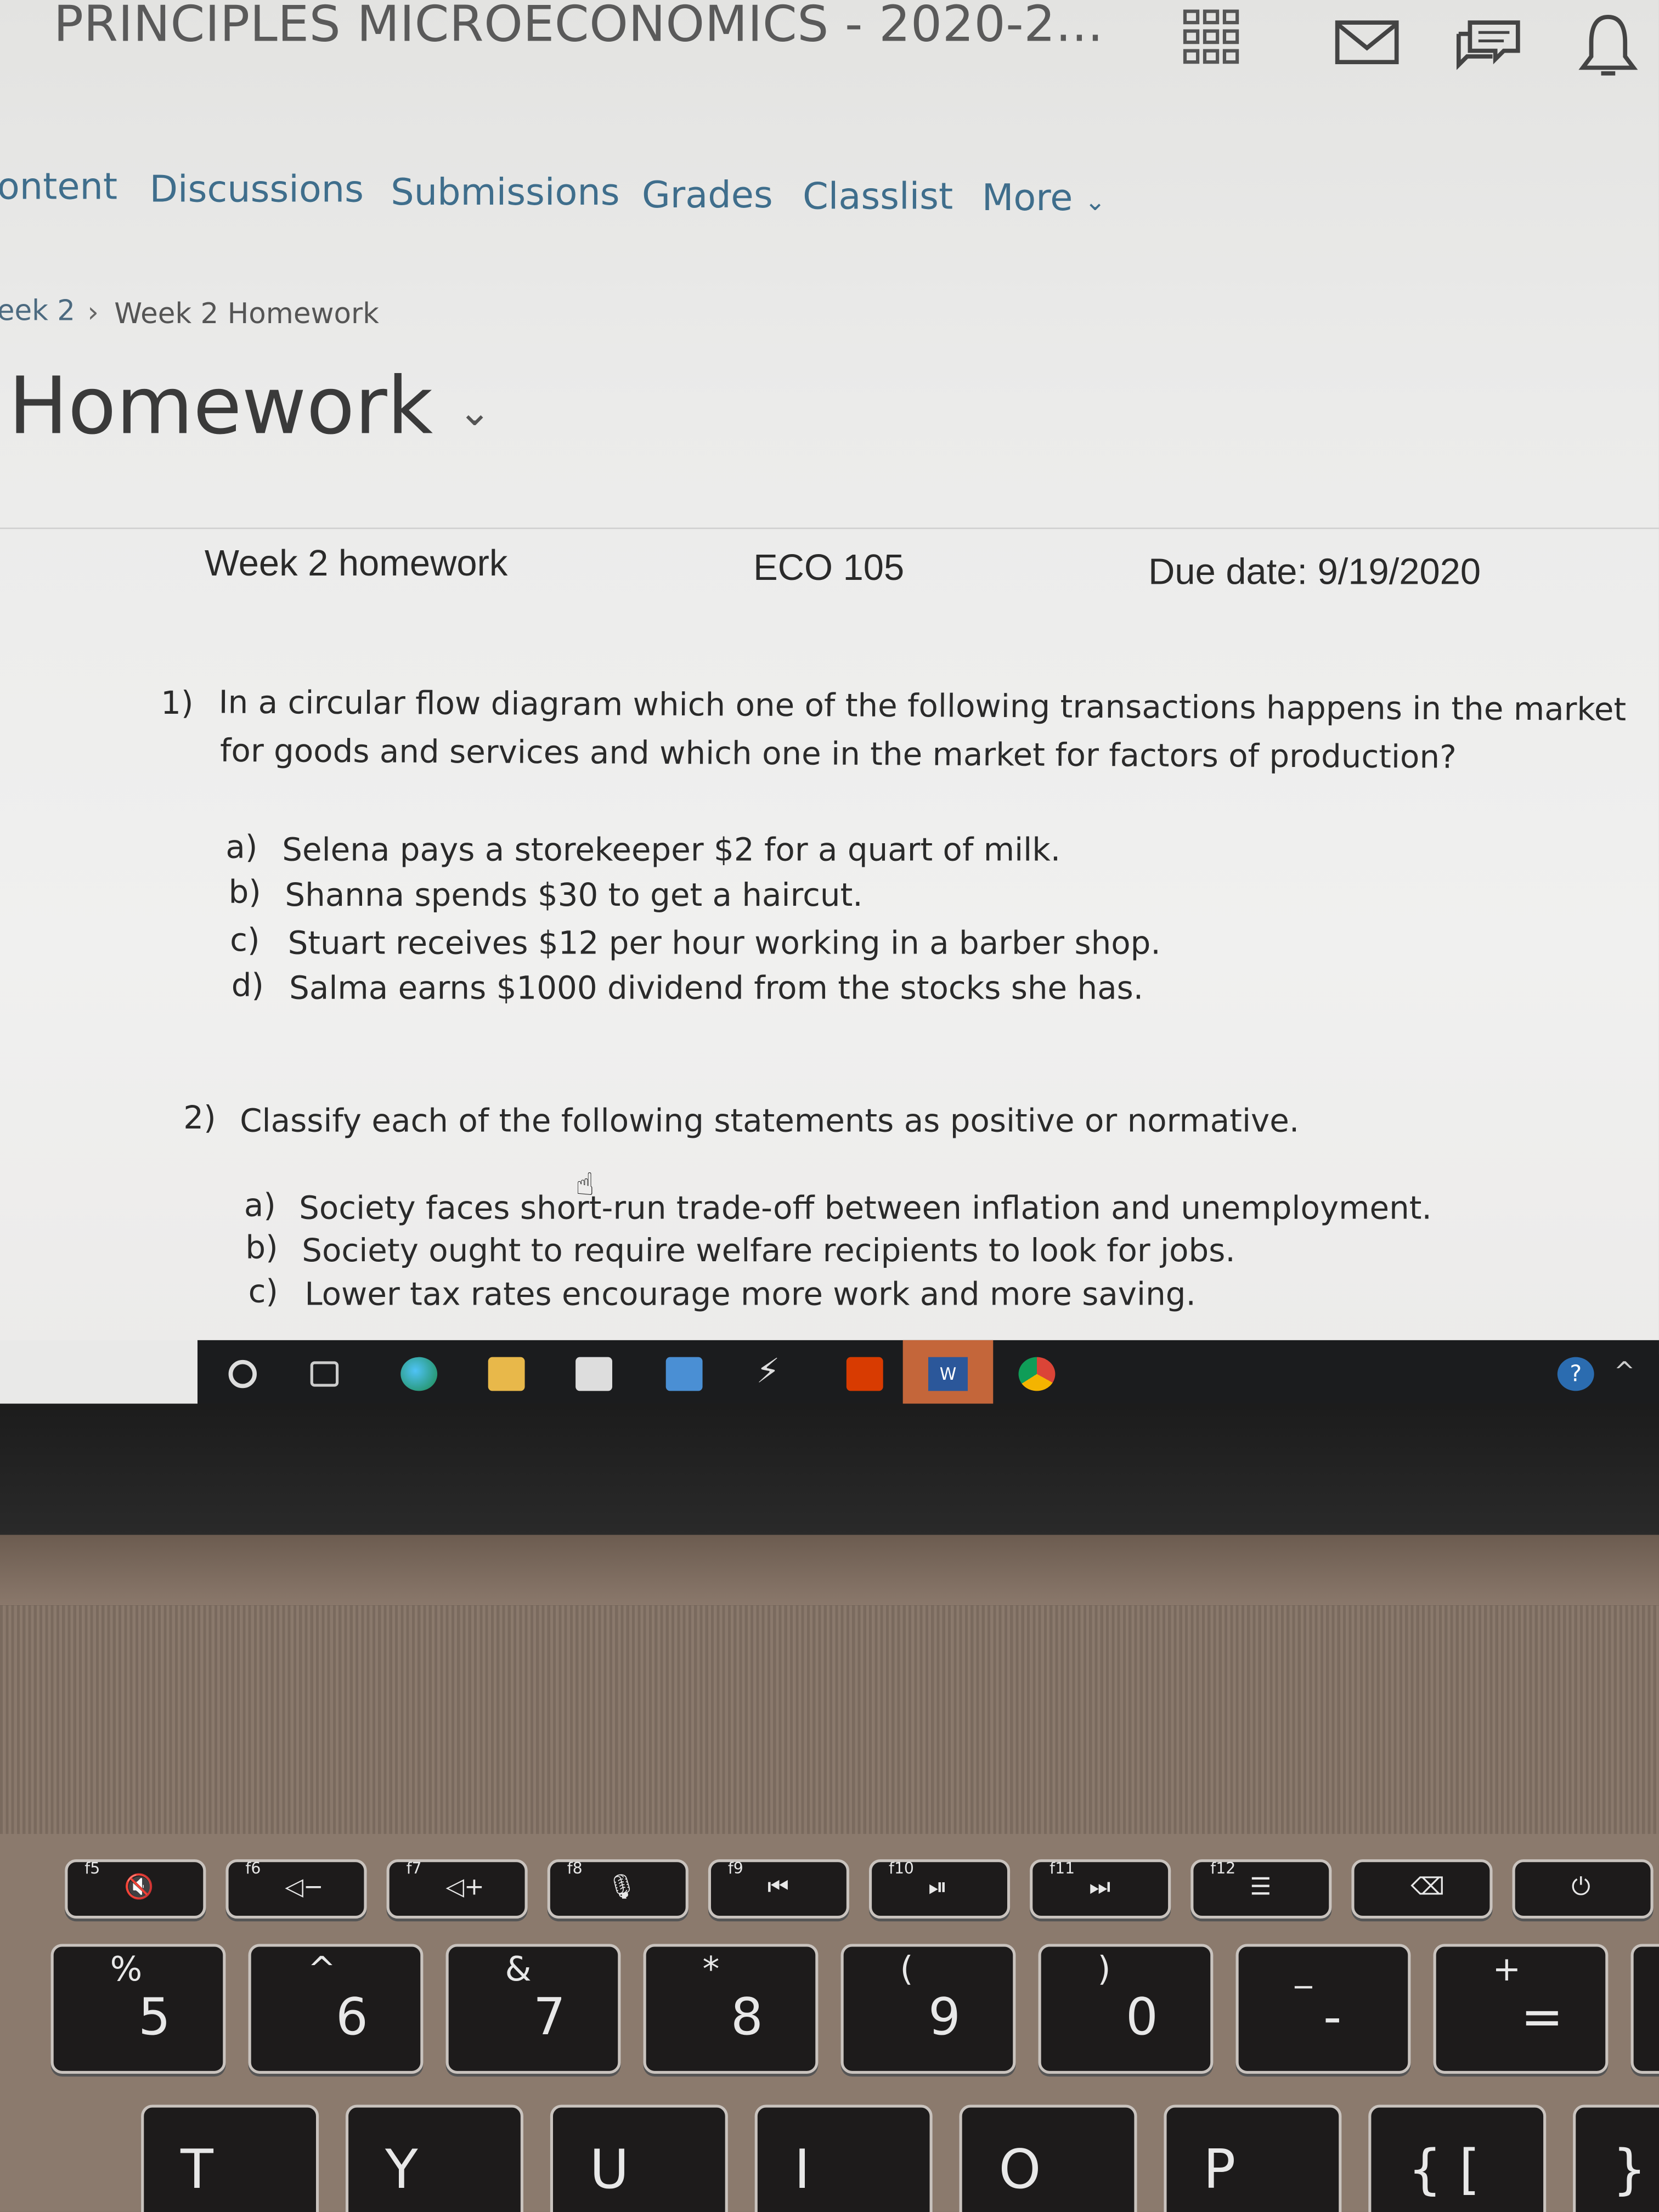 This screenshot has width=1659, height=2212. I want to click on q2-option-b-label: b), so click(261, 1249).